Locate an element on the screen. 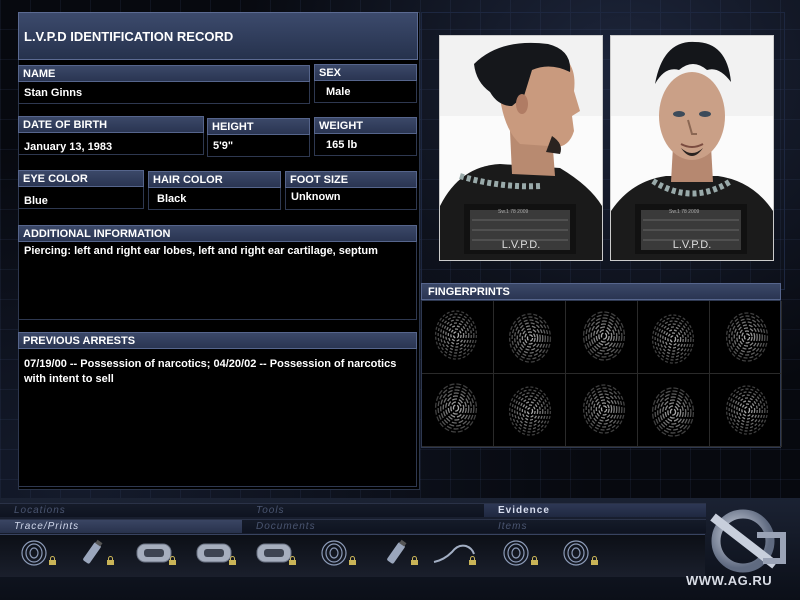 The width and height of the screenshot is (800, 600). watermark: WWW.AG.RU is located at coordinates (729, 580).